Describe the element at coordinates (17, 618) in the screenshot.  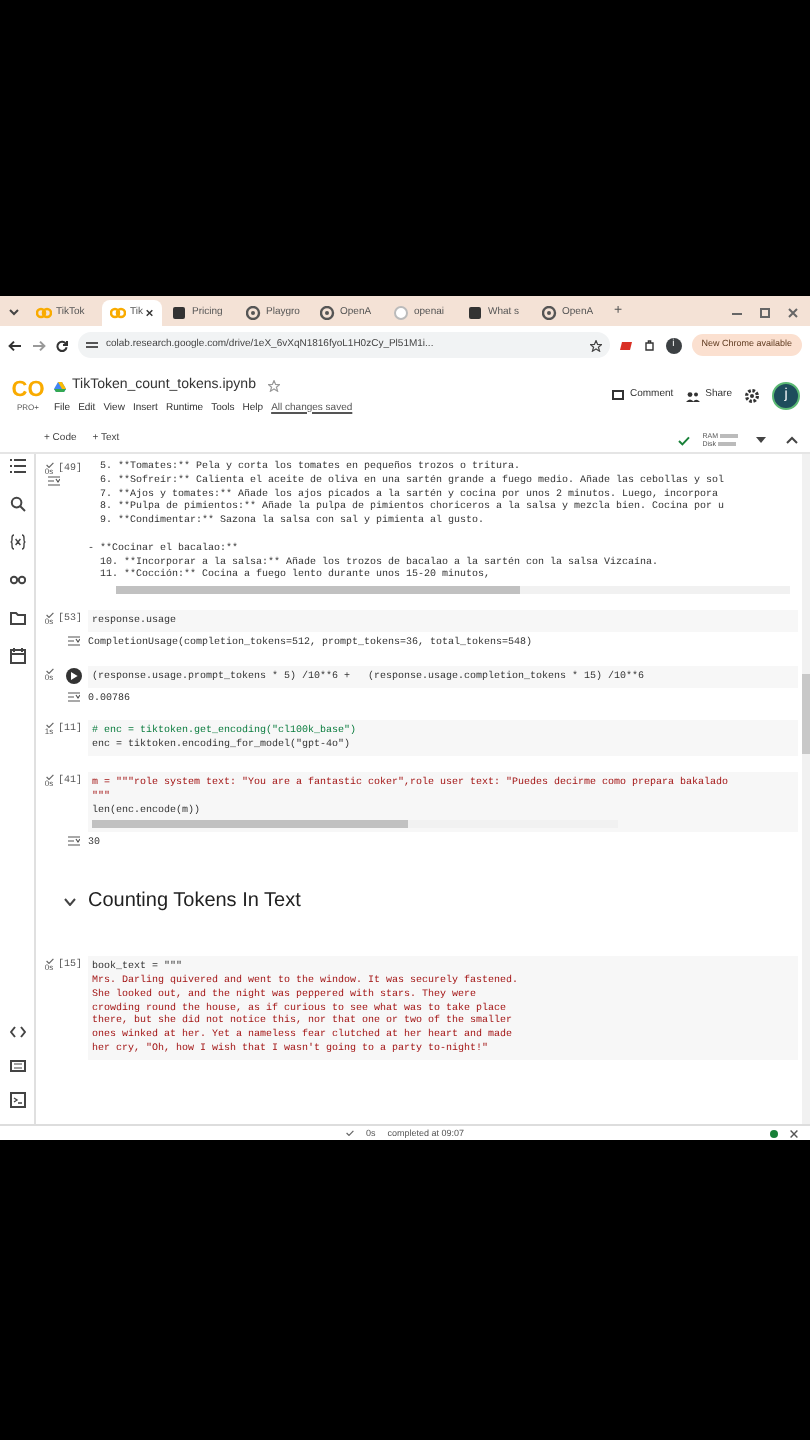
I see `folder-icon` at that location.